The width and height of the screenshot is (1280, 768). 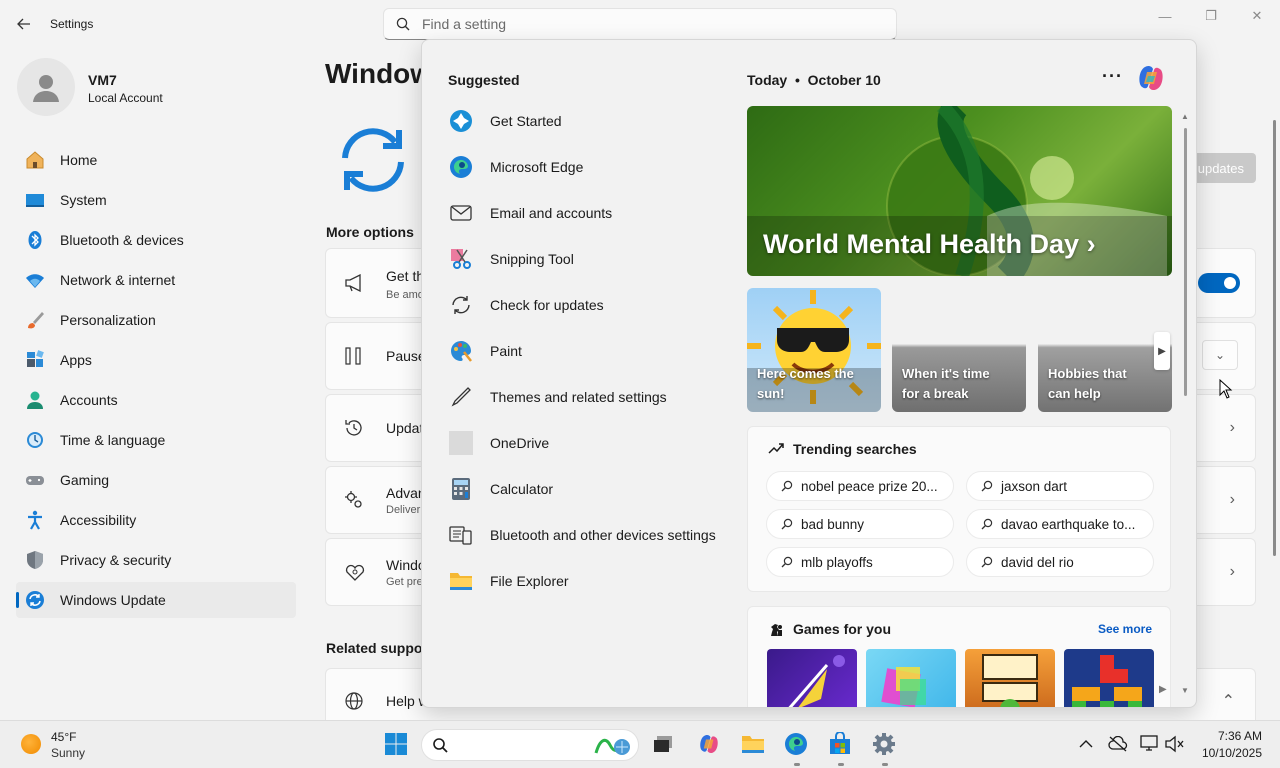 I want to click on sidebar-item-apps: Apps, so click(x=156, y=360).